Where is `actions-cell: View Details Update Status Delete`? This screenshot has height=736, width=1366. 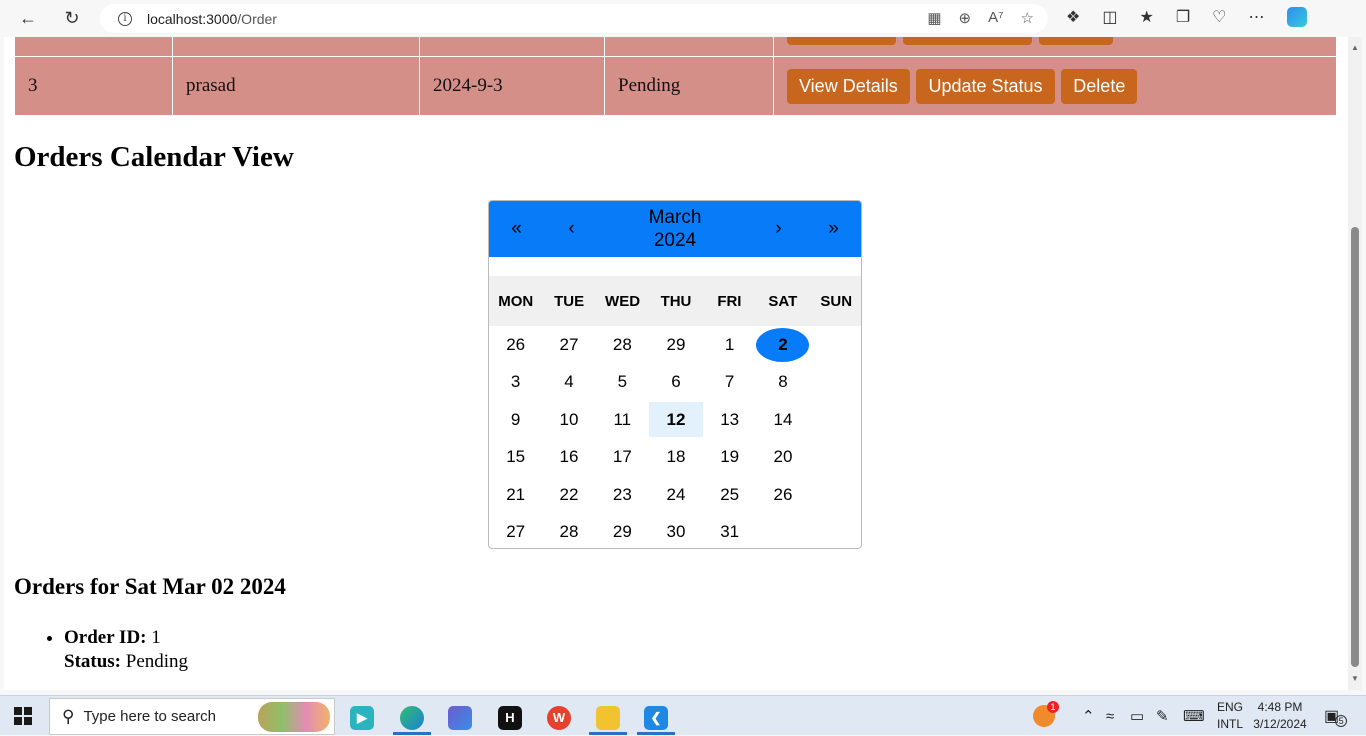 actions-cell: View Details Update Status Delete is located at coordinates (1055, 86).